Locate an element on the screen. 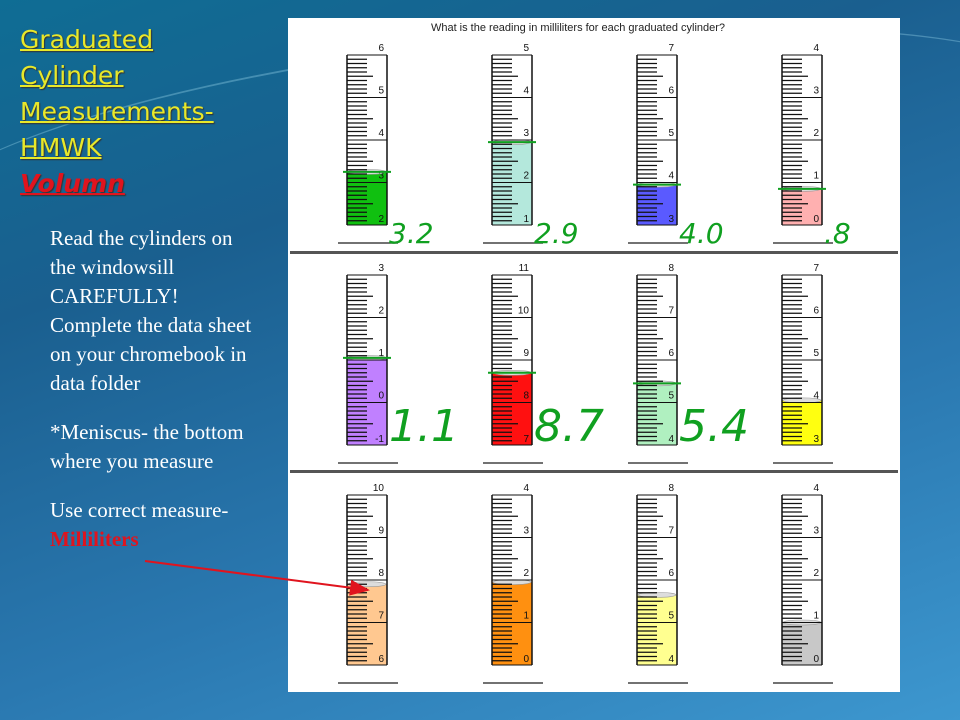 The height and width of the screenshot is (720, 960). graduated-cylinder: 7 8 9 10 11 8.7 is located at coordinates (543, 363).